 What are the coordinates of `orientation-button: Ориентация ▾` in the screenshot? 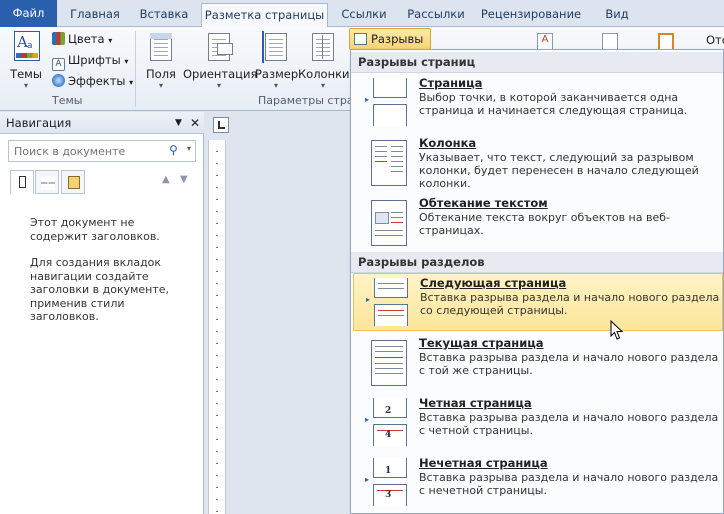 It's located at (220, 60).